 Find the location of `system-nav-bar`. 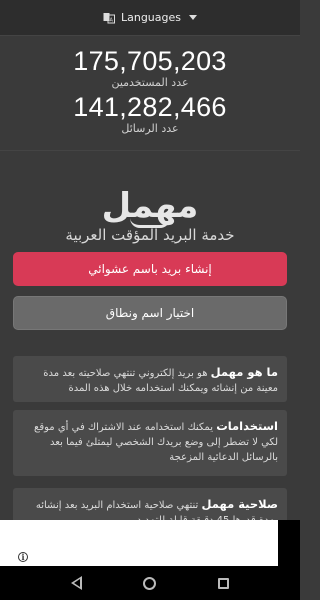

system-nav-bar is located at coordinates (150, 583).